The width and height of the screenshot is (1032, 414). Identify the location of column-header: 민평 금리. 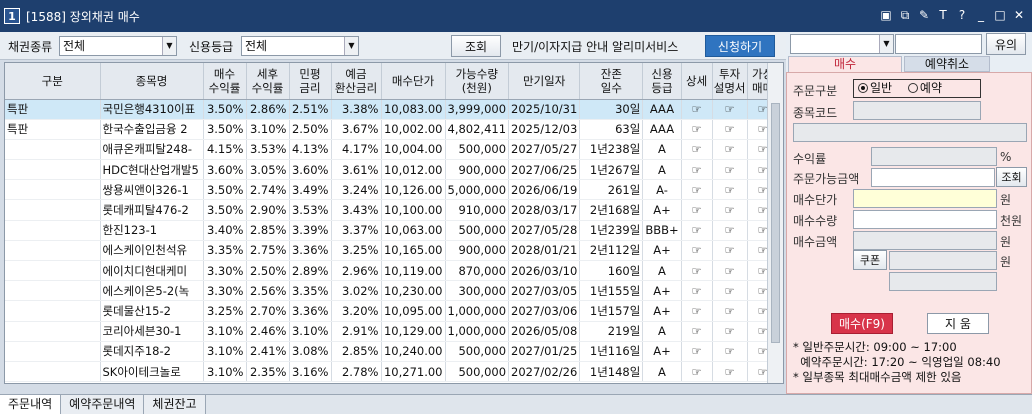
(310, 81).